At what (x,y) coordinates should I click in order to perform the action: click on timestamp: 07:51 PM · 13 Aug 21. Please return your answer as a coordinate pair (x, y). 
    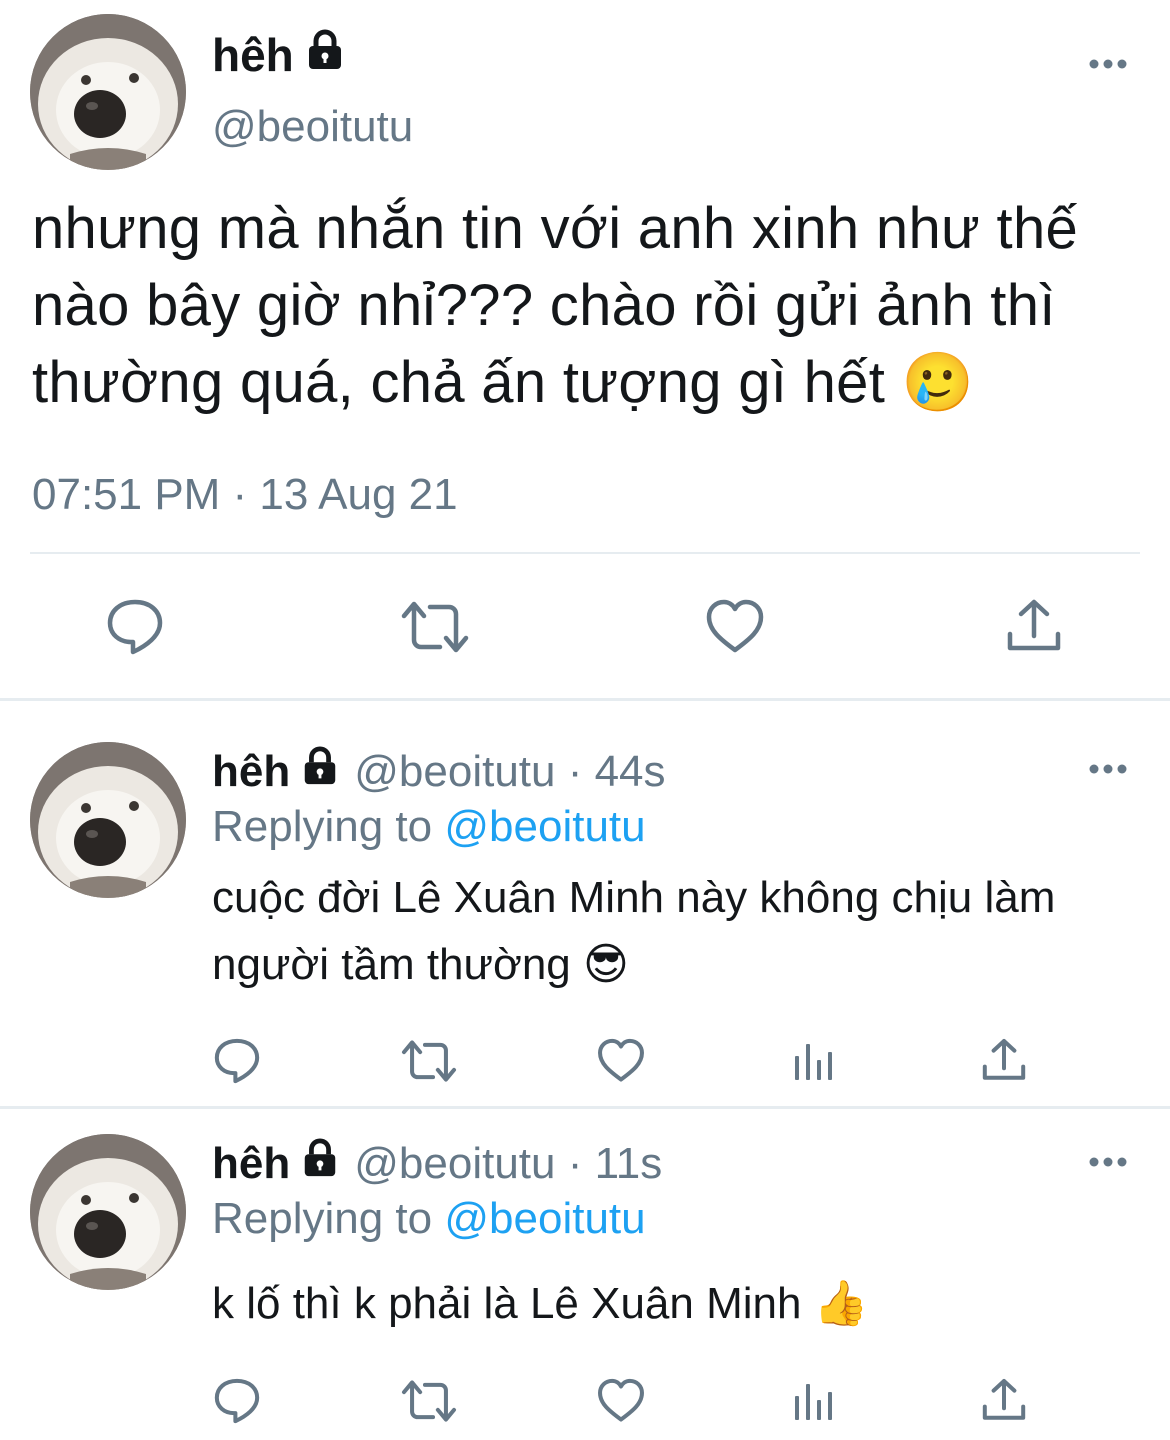
    Looking at the image, I should click on (245, 495).